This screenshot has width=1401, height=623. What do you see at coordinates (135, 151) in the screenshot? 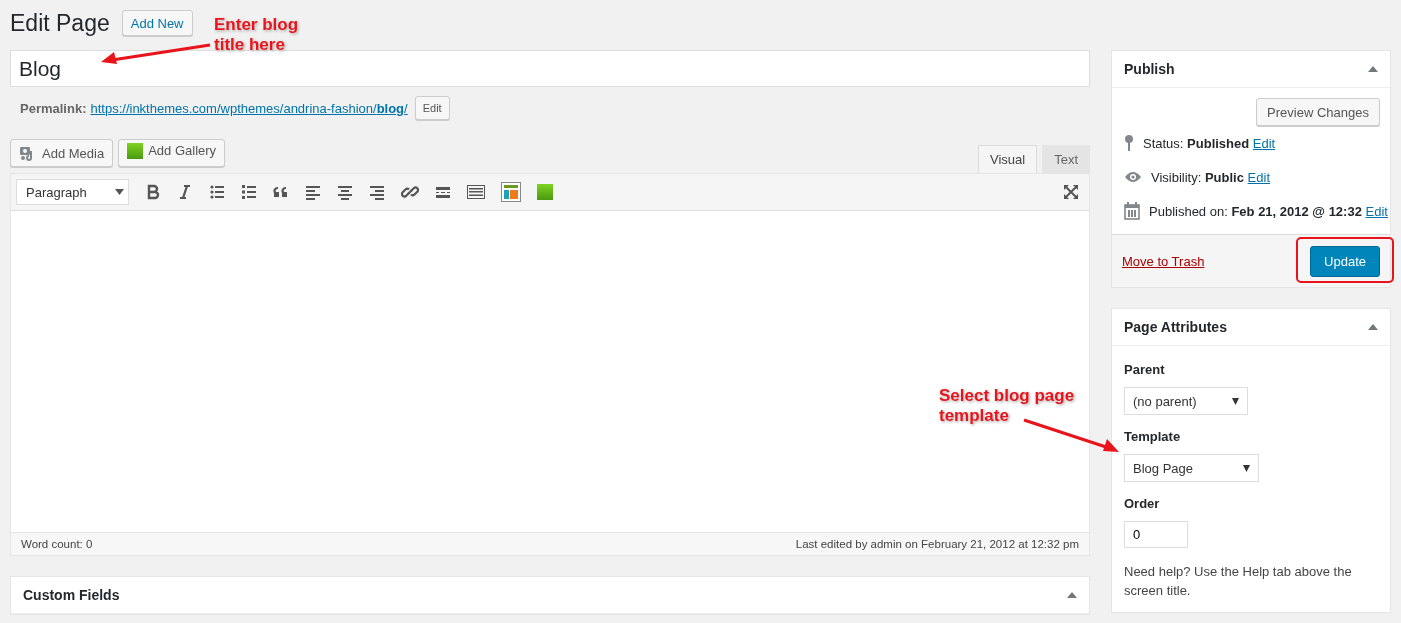
I see `square-icon` at bounding box center [135, 151].